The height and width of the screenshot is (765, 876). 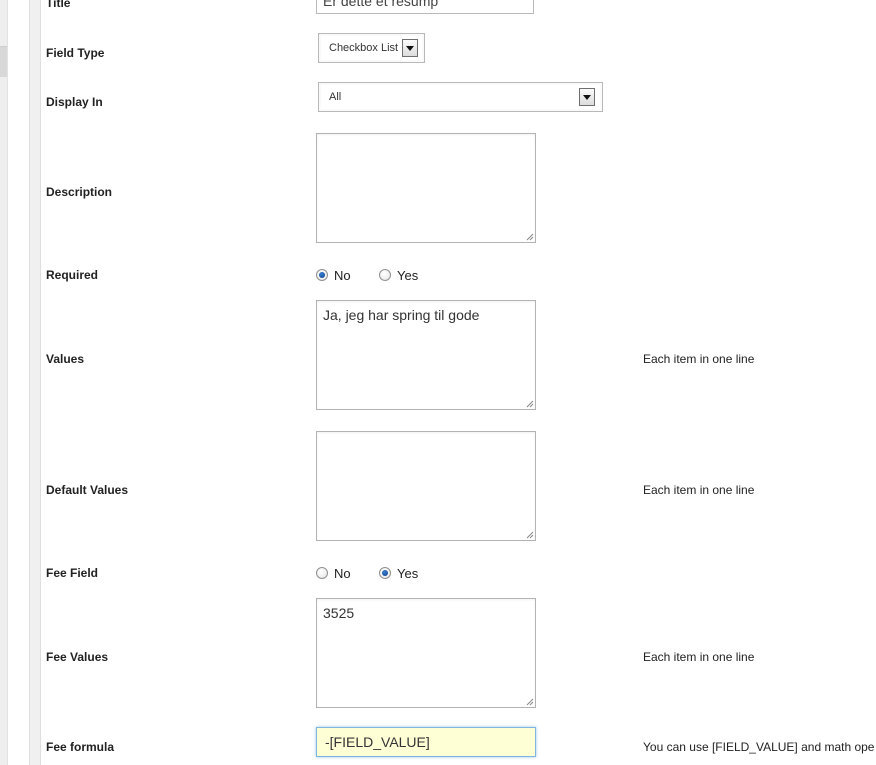 What do you see at coordinates (58, 5) in the screenshot?
I see `title-label: Title` at bounding box center [58, 5].